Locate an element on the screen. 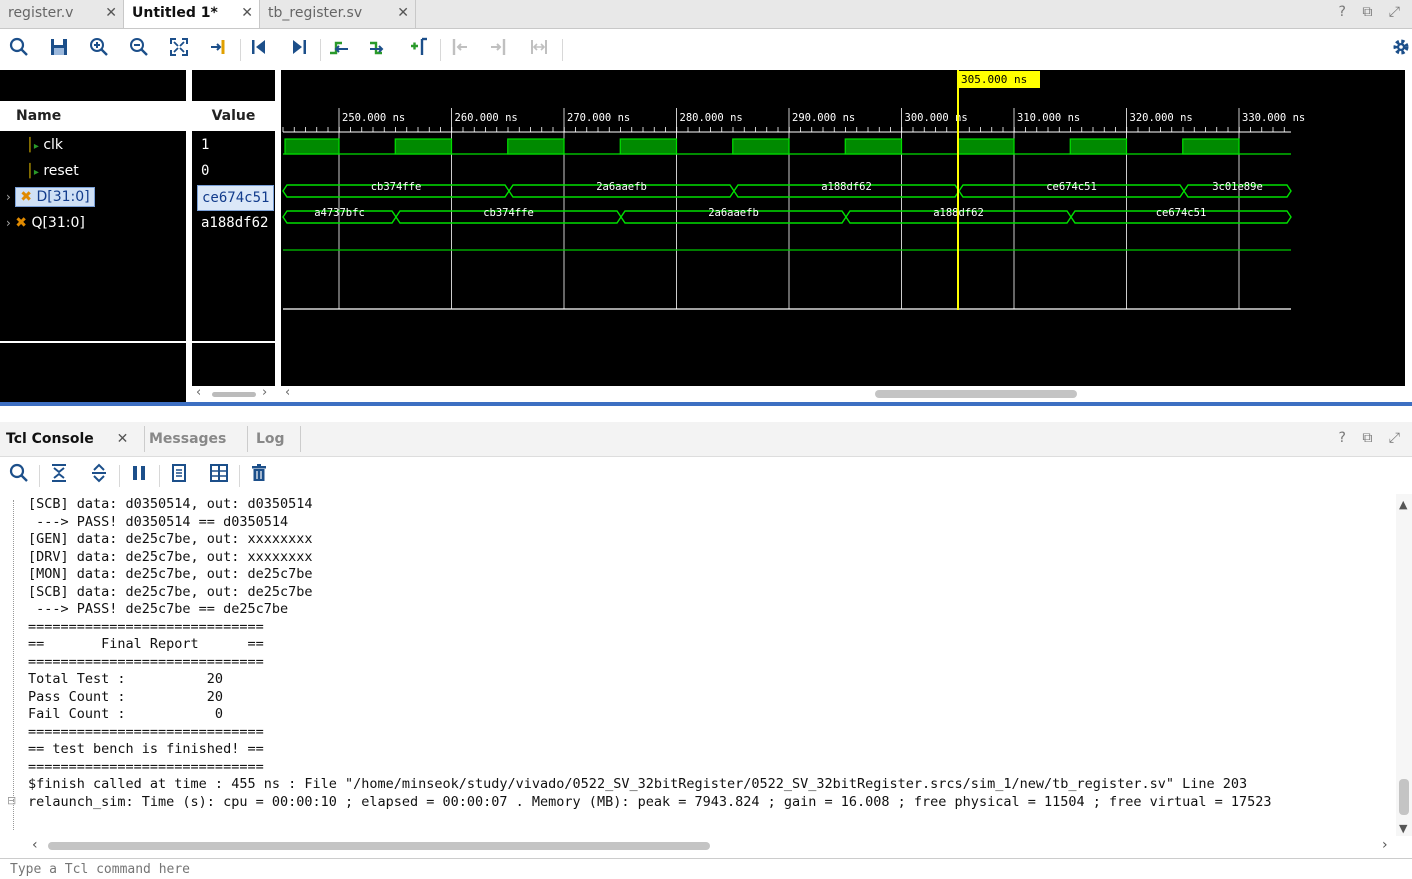 The image size is (1412, 879). tab-label: Untitled 1* is located at coordinates (175, 13).